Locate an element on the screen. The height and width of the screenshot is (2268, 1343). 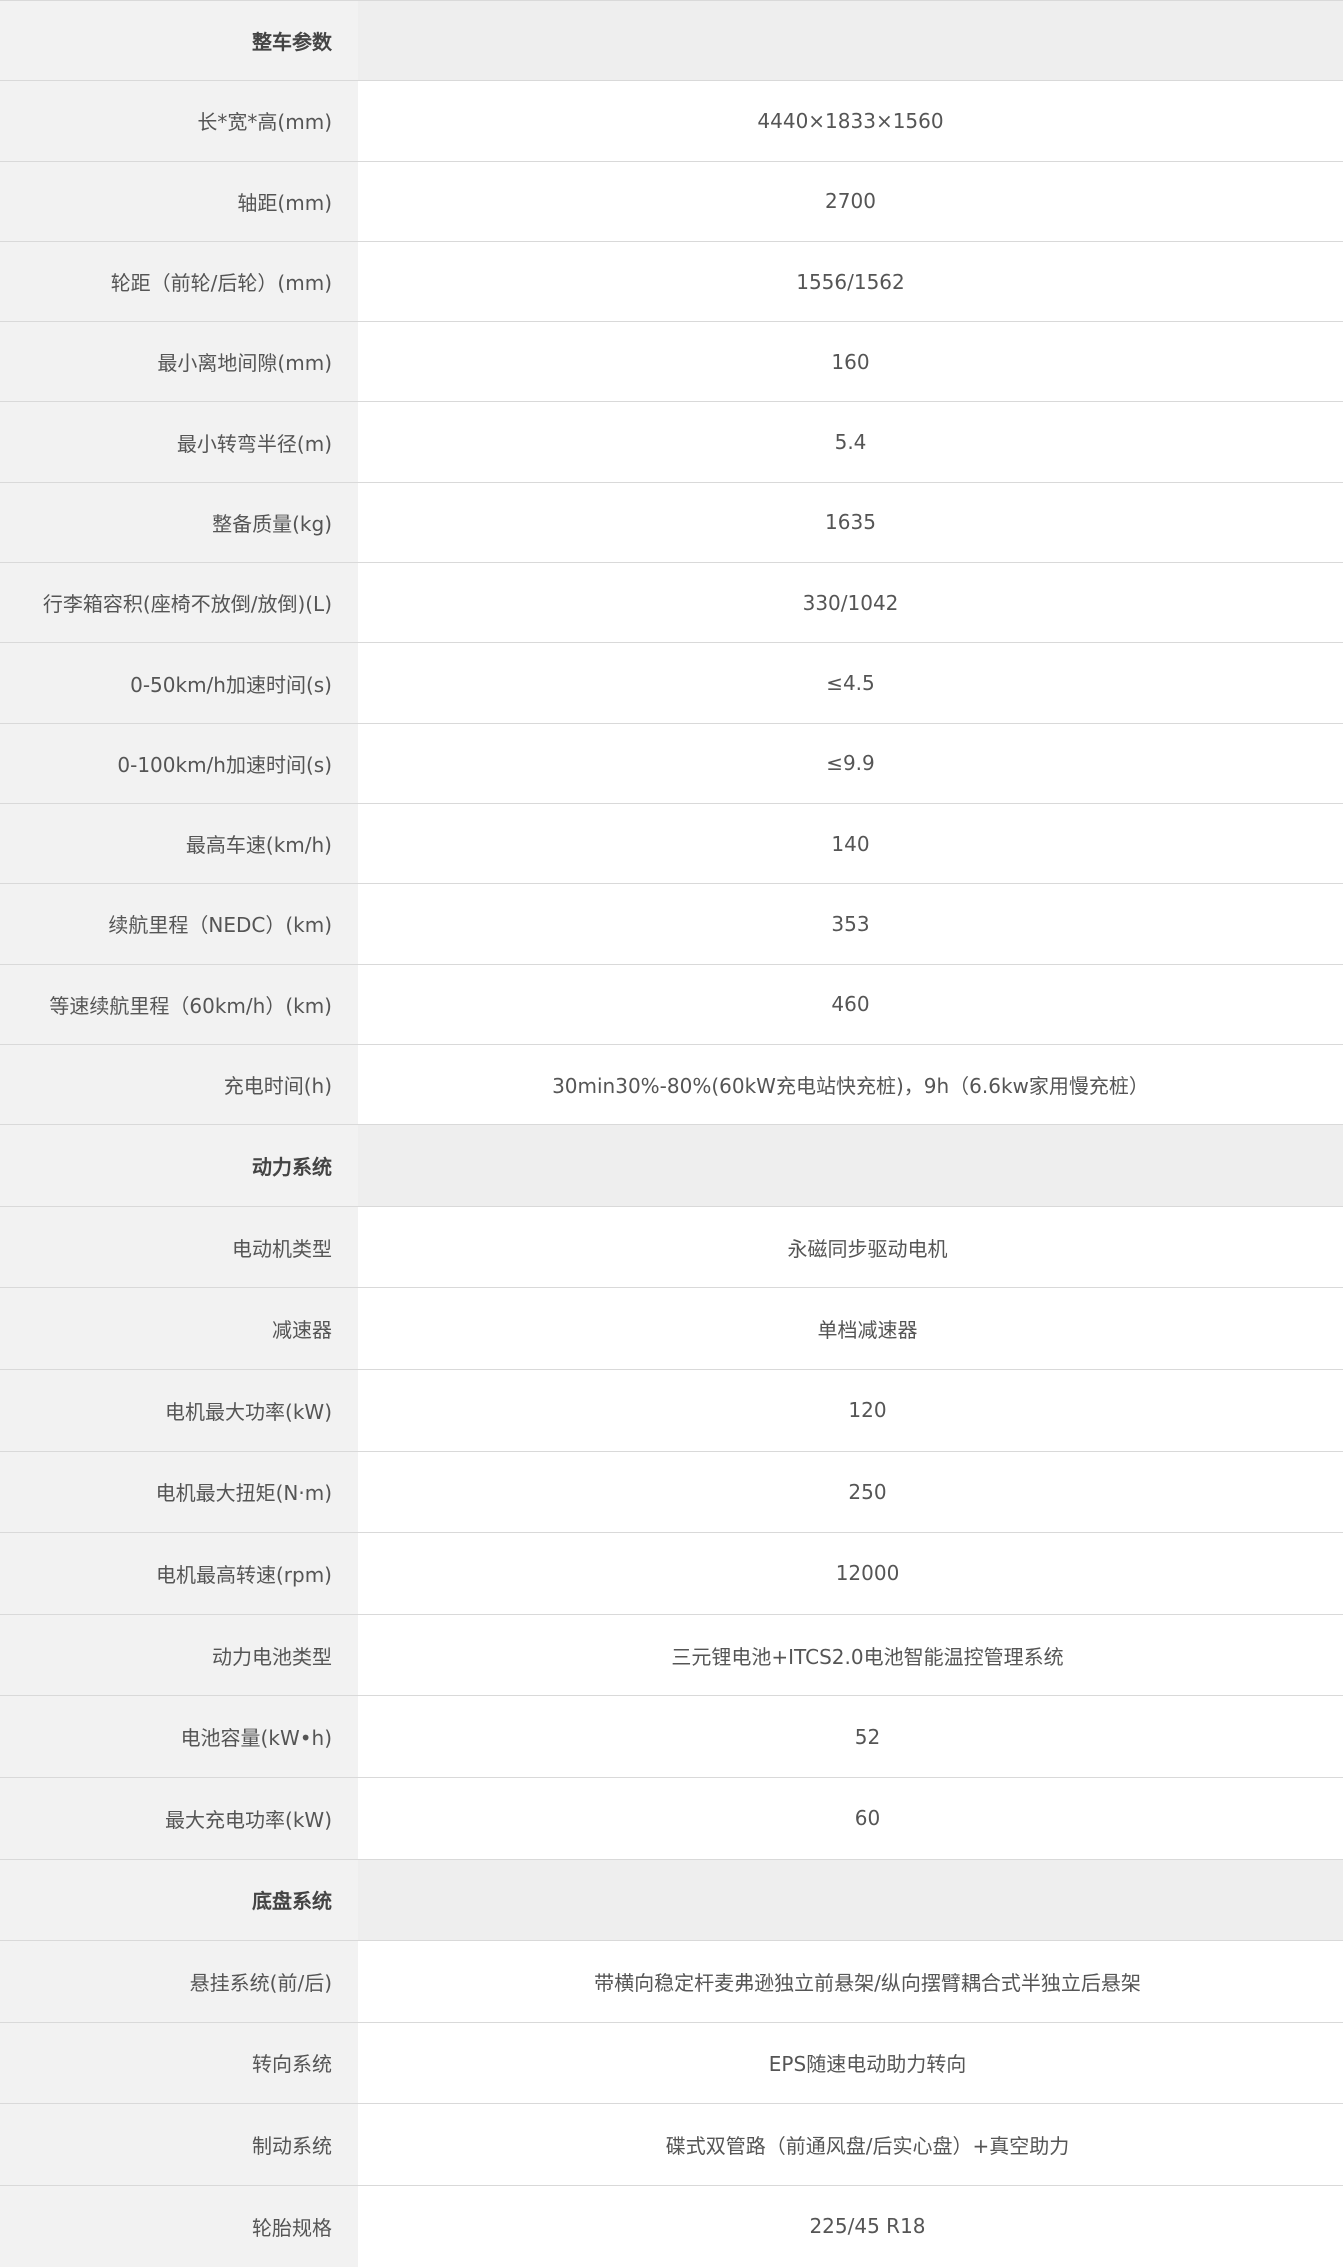
table-row: 0-50km/h加速时间(s) ≤4.5 is located at coordinates (671, 683).